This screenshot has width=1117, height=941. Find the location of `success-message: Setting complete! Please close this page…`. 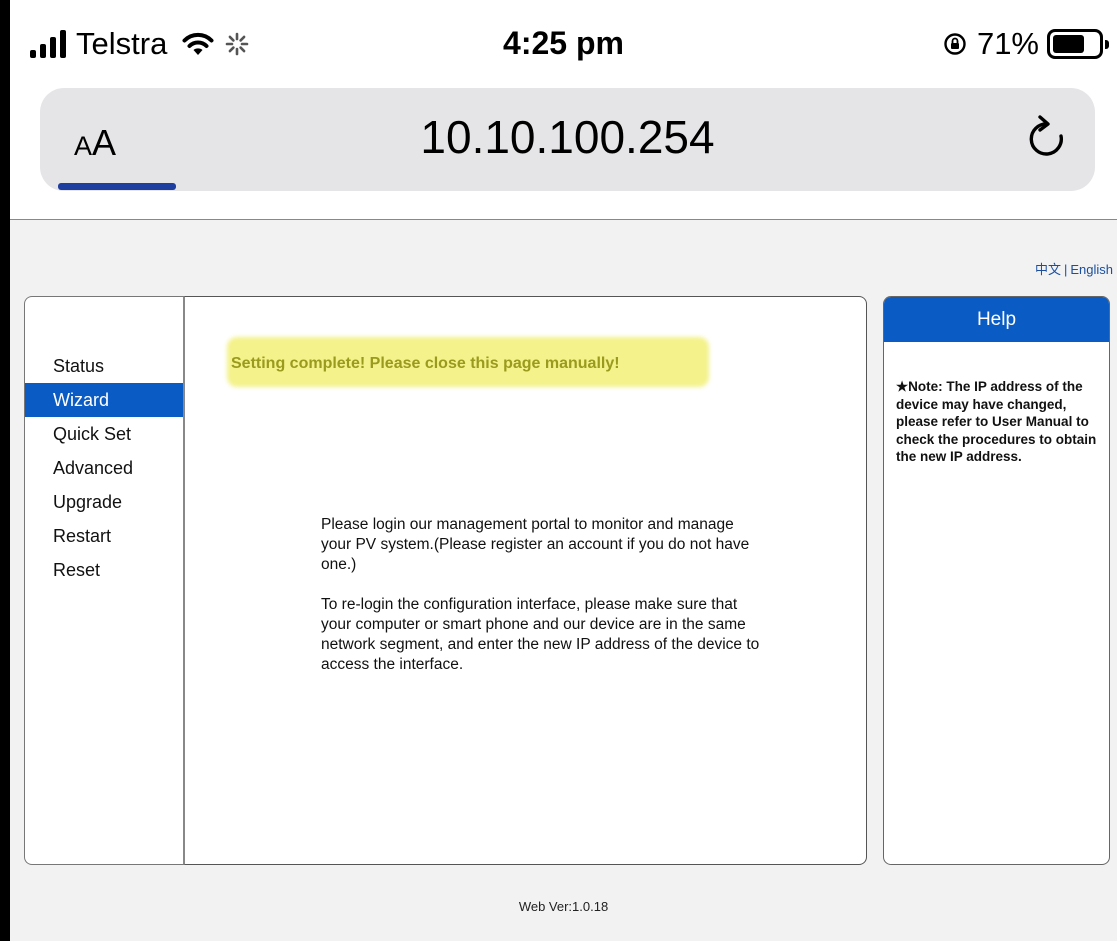

success-message: Setting complete! Please close this page… is located at coordinates (425, 363).